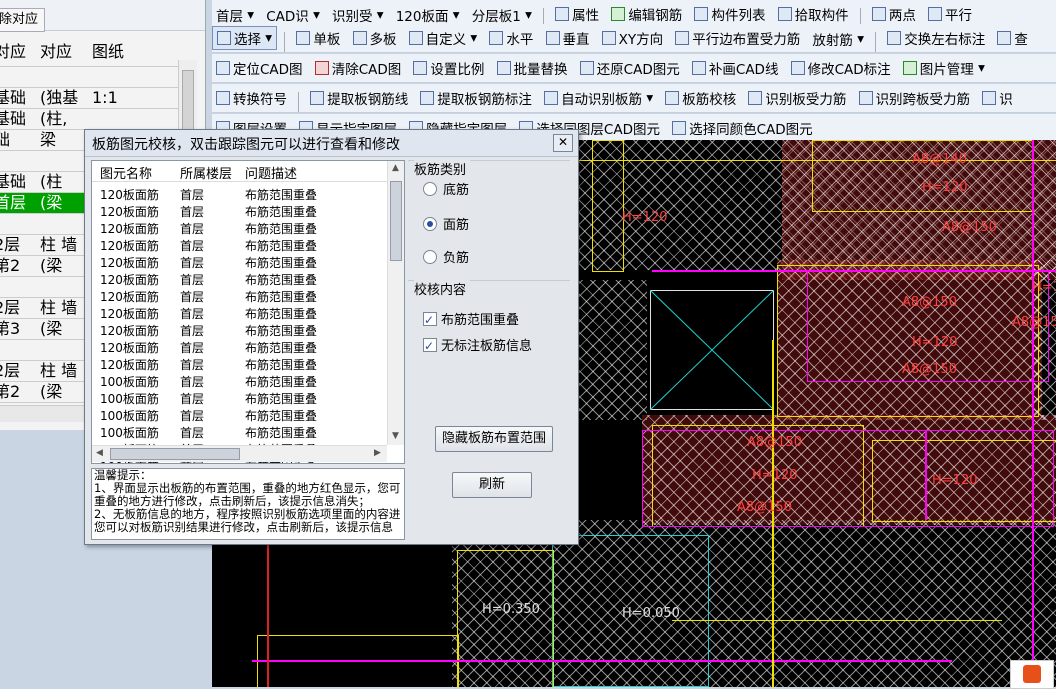 The height and width of the screenshot is (689, 1056). I want to click on close-button: ✕, so click(563, 143).